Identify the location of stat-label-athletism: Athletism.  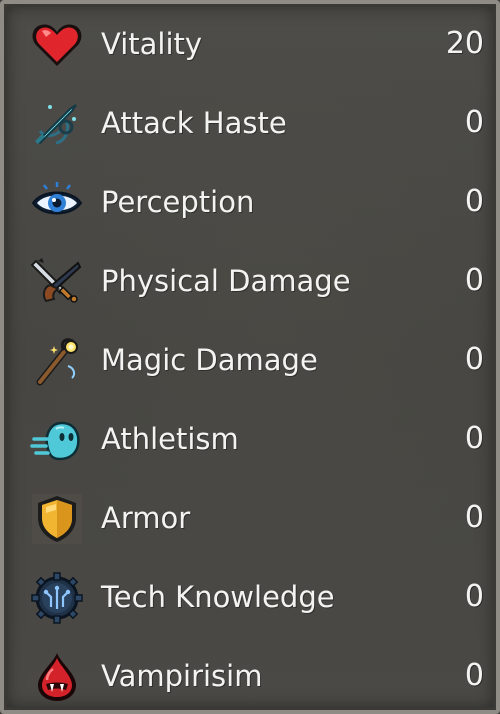
(170, 439).